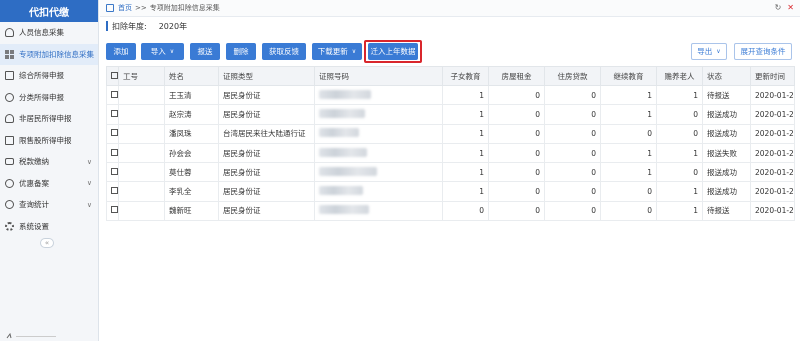 This screenshot has height=341, width=800. Describe the element at coordinates (34, 162) in the screenshot. I see `sidebar-item-label: 税款缴纳` at that location.